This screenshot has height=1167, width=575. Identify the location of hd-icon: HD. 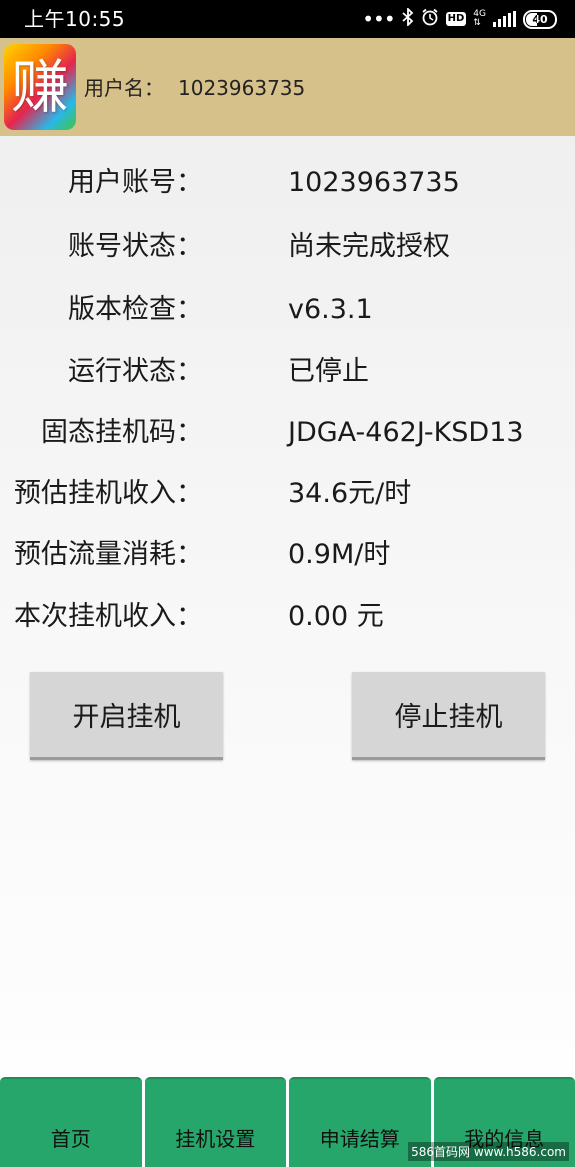
(456, 19).